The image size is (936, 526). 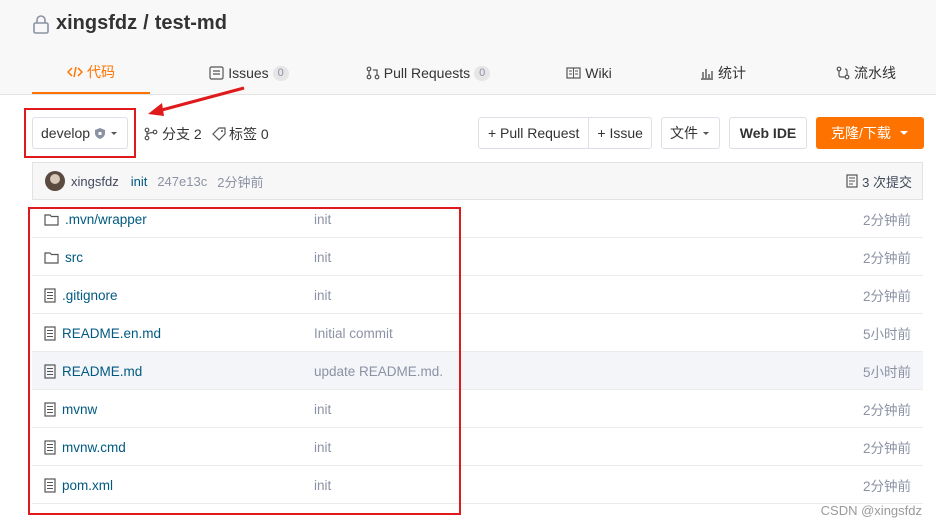 I want to click on repo-name-link: test-md, so click(x=191, y=23).